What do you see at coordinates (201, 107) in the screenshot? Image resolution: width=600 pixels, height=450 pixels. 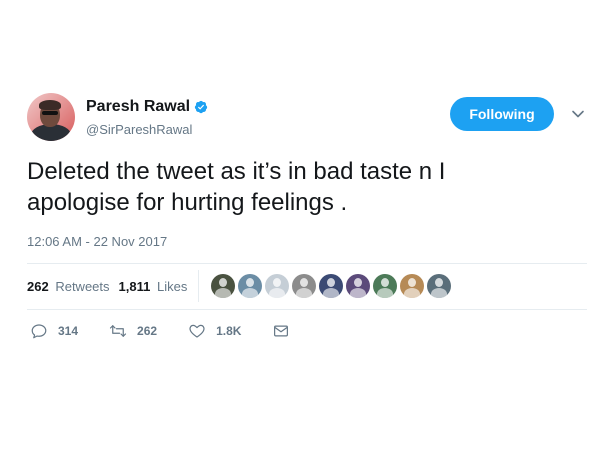 I see `verified-badge-icon` at bounding box center [201, 107].